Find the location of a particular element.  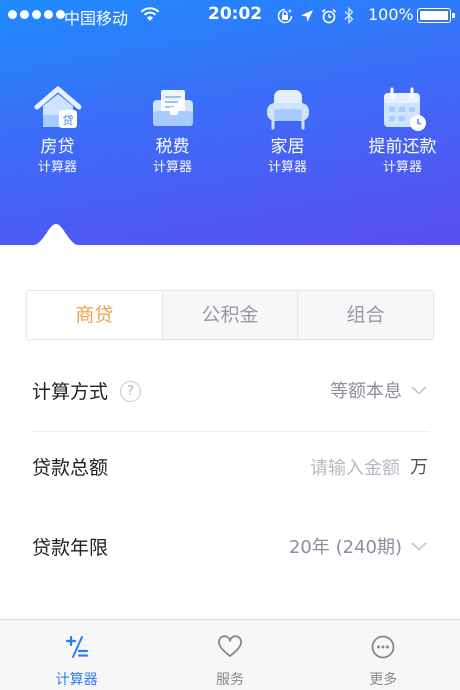

loan-type-tabs: 商贷 公积金 组合 is located at coordinates (230, 315).